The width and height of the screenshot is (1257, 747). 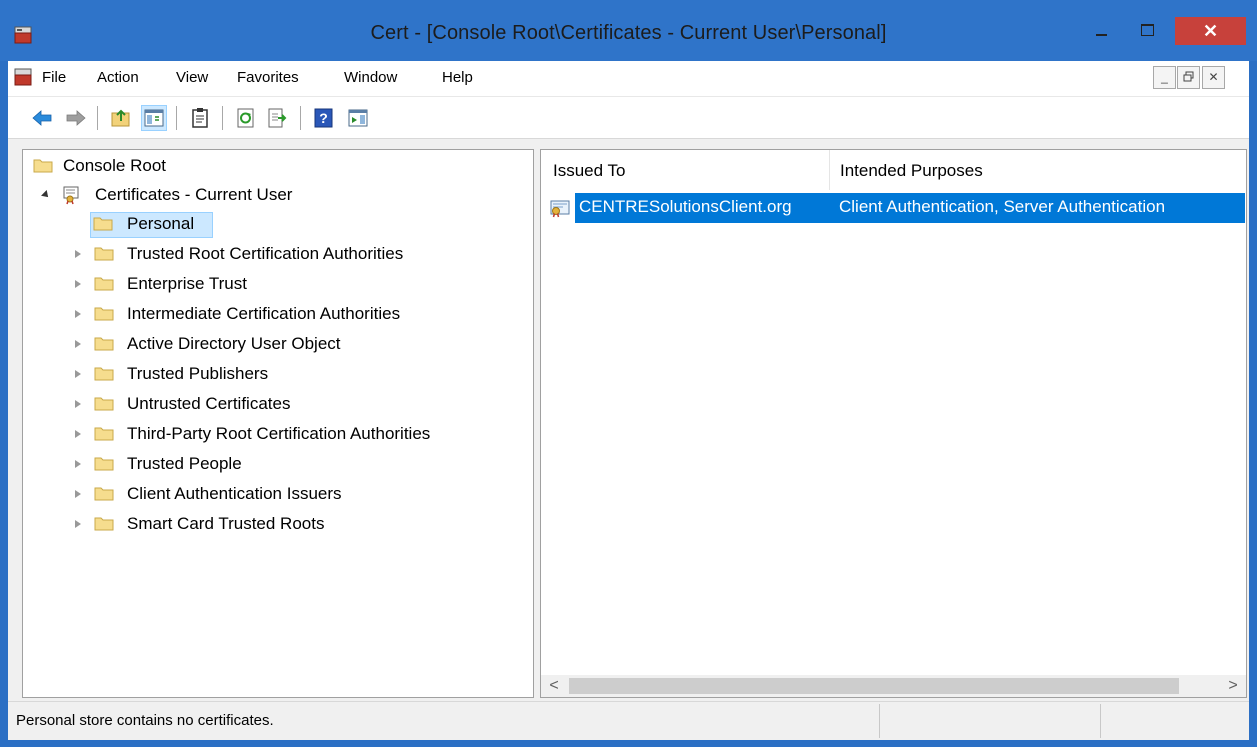 What do you see at coordinates (265, 253) in the screenshot?
I see `tree-label: Trusted Root Certification Authorities` at bounding box center [265, 253].